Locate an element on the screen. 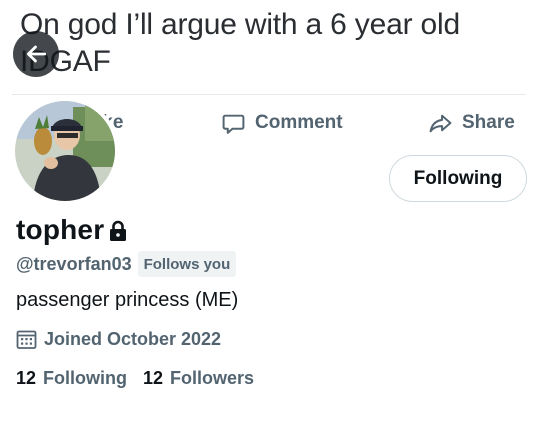  calendar-icon is located at coordinates (26, 339).